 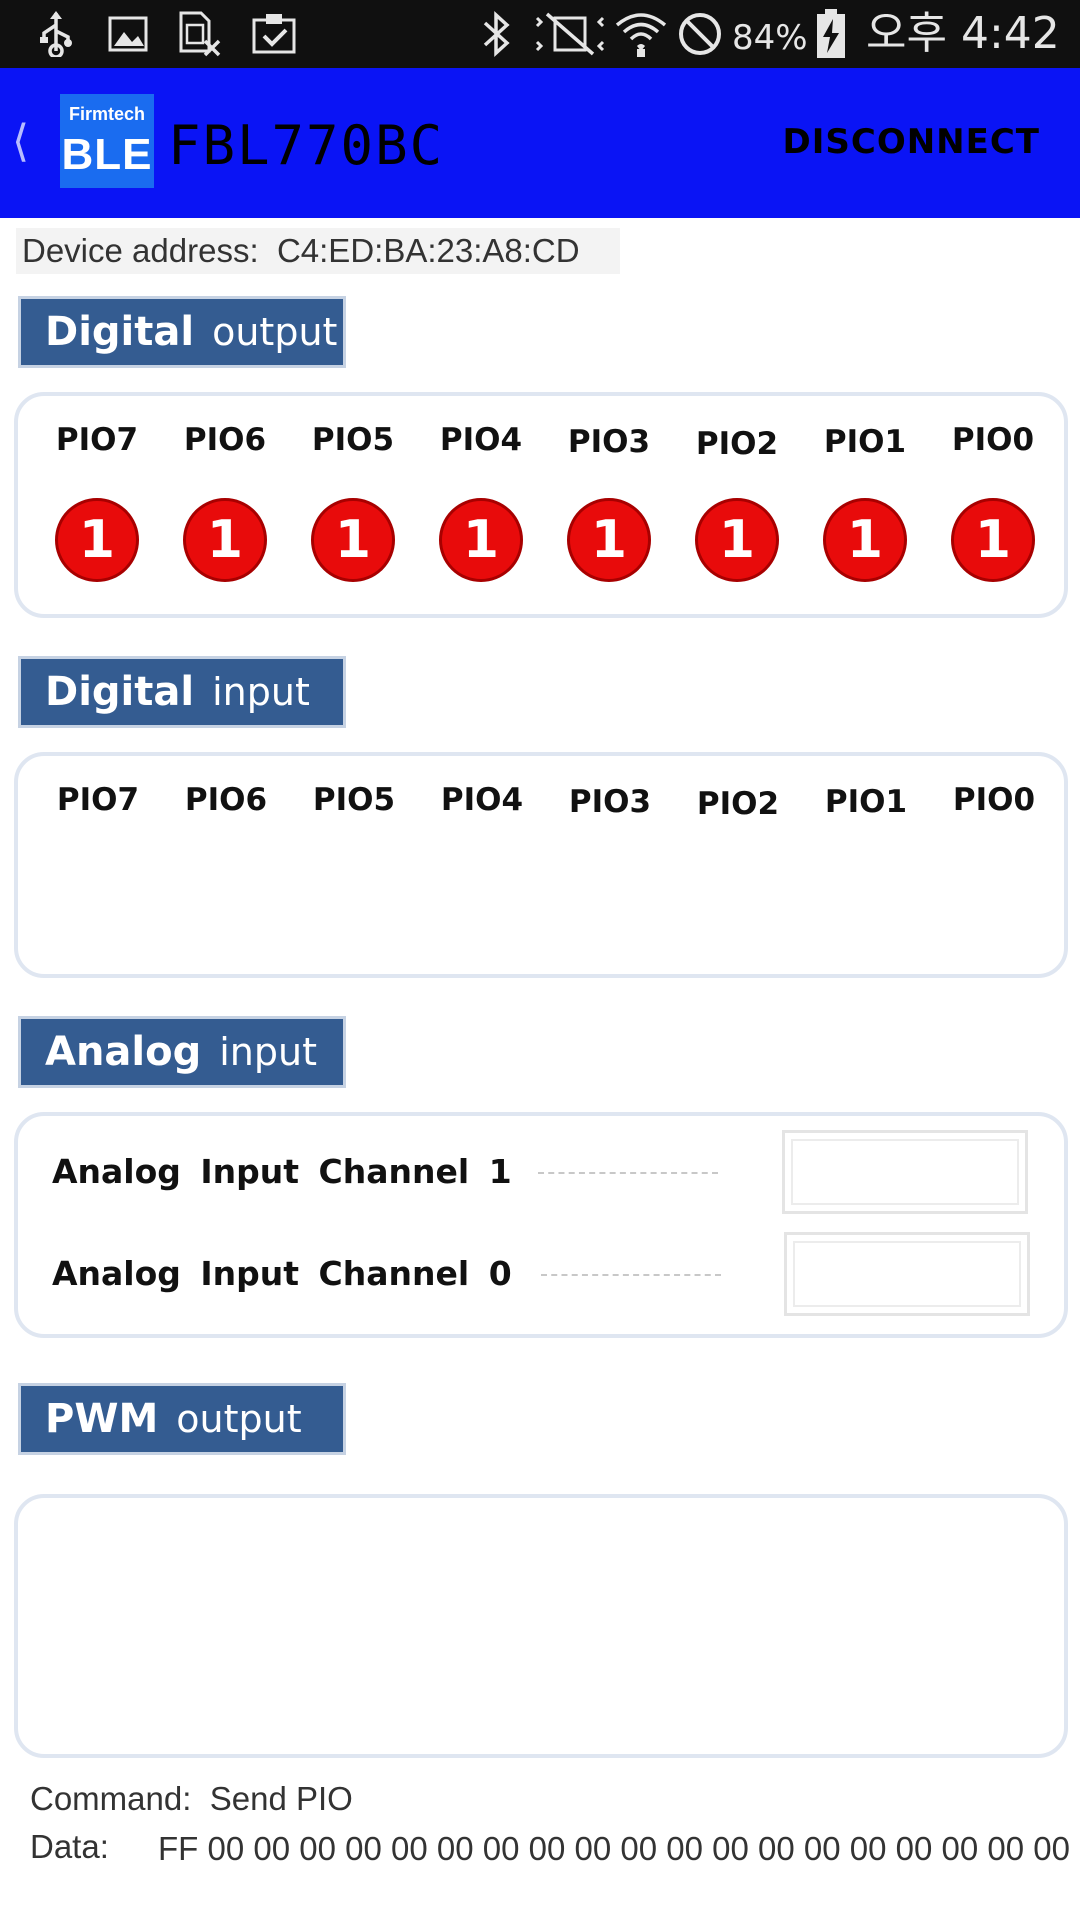 What do you see at coordinates (98, 800) in the screenshot?
I see `digital-input-pin-label: PIO7` at bounding box center [98, 800].